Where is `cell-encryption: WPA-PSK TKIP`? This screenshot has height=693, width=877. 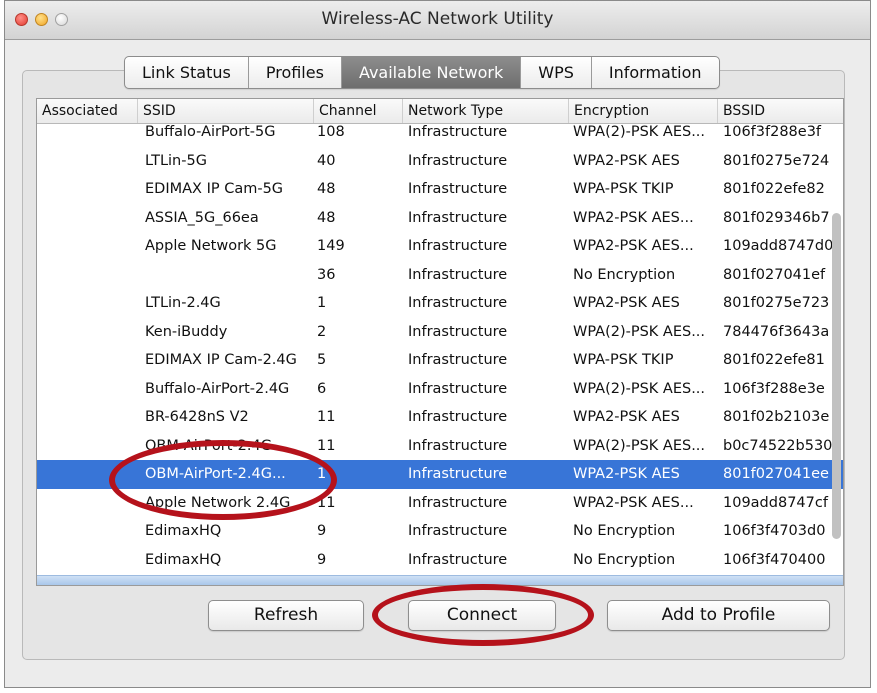
cell-encryption: WPA-PSK TKIP is located at coordinates (623, 360).